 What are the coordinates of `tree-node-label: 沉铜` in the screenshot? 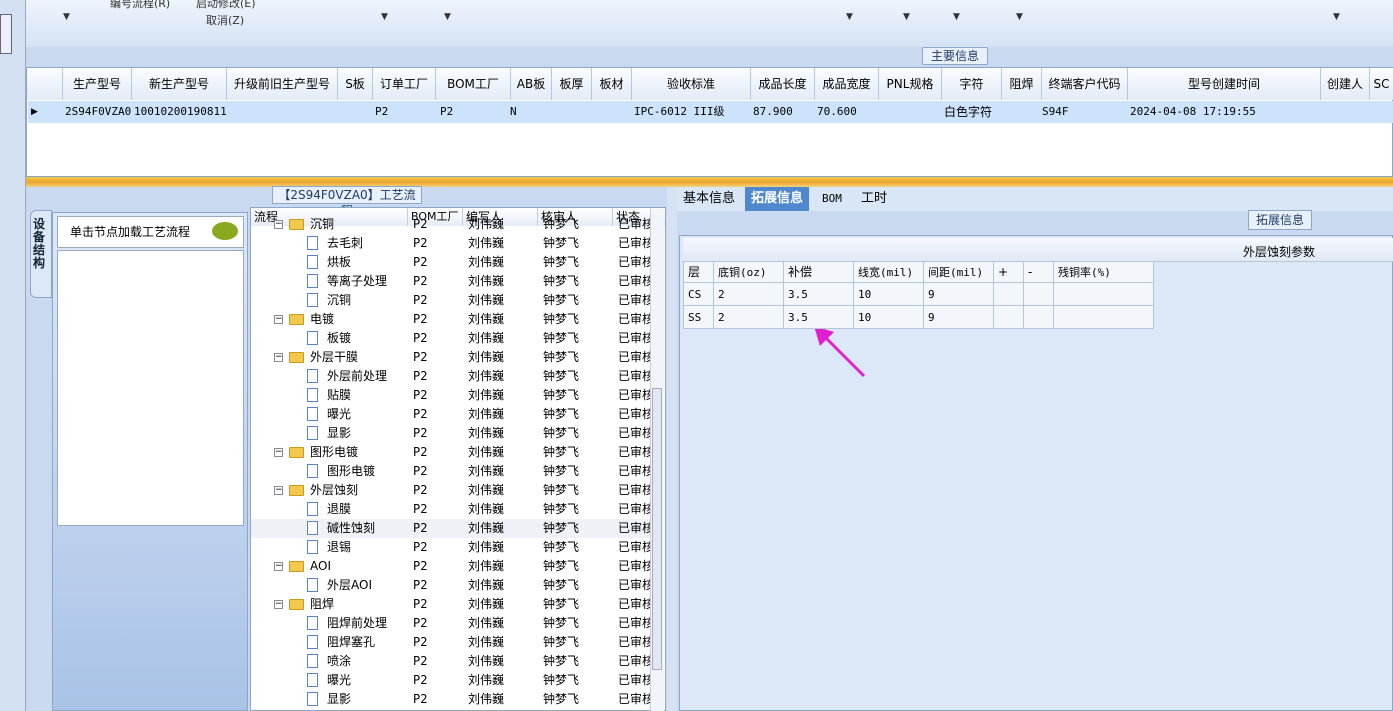 It's located at (339, 300).